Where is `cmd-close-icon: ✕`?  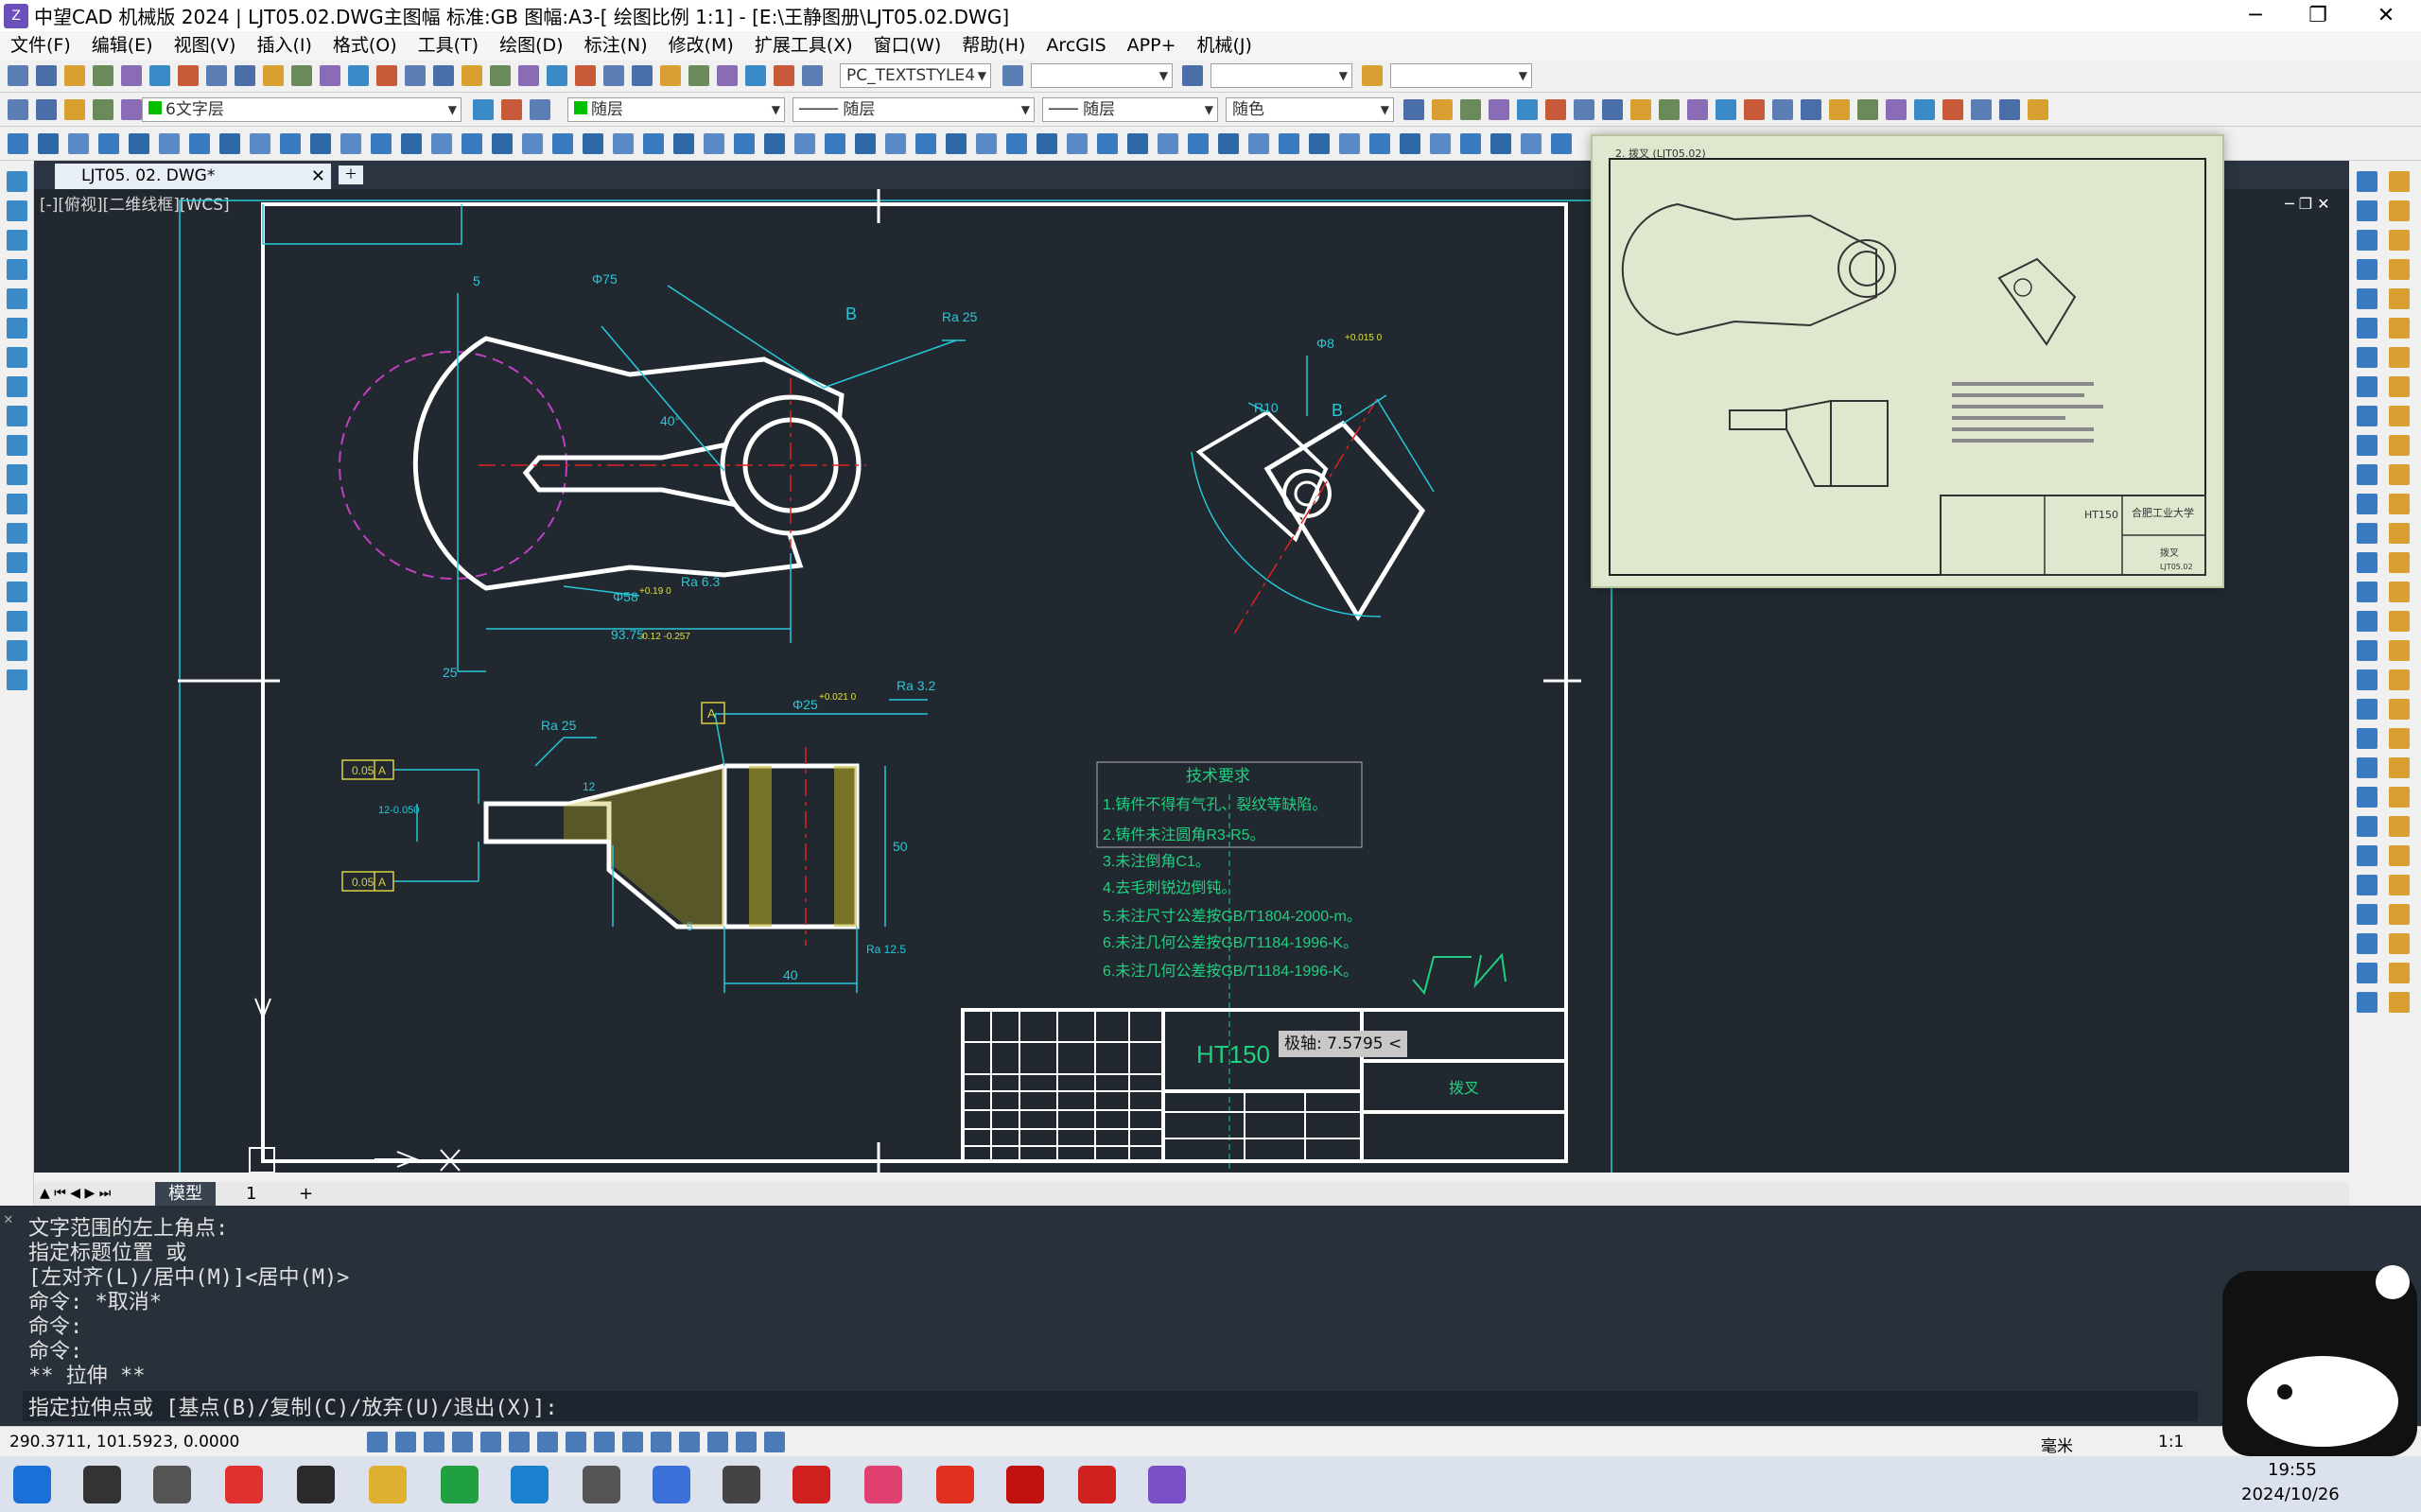 cmd-close-icon: ✕ is located at coordinates (8, 1218).